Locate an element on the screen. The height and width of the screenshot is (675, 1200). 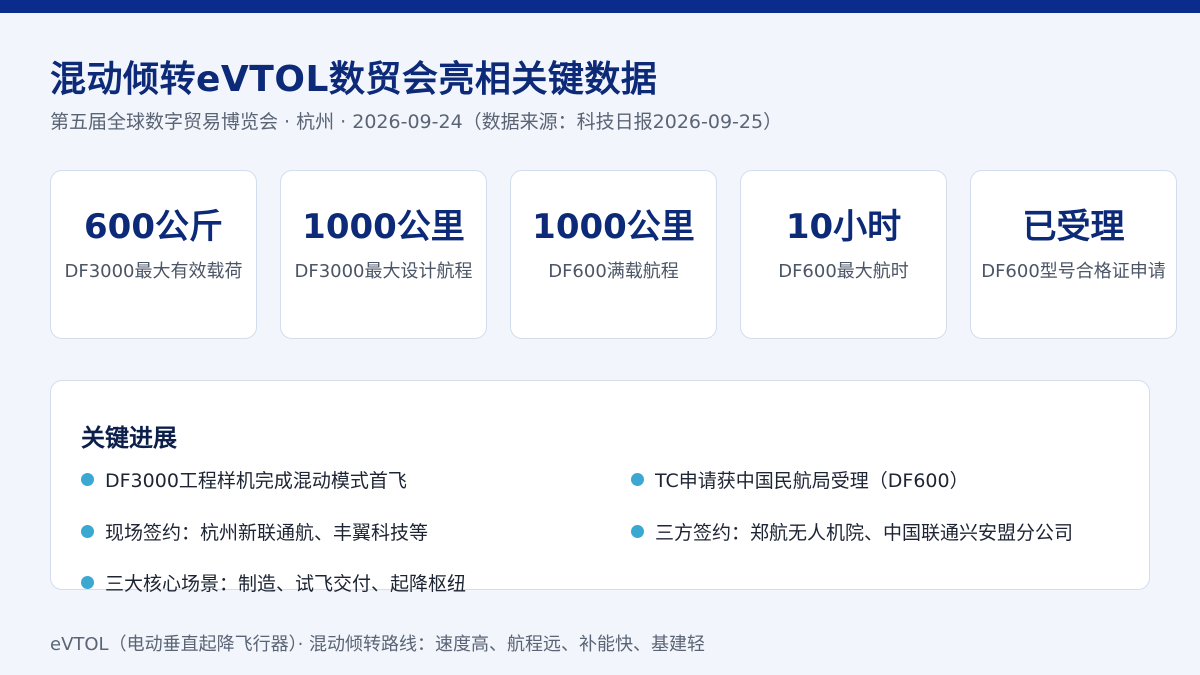
stat-value: 已受理 is located at coordinates (1073, 227).